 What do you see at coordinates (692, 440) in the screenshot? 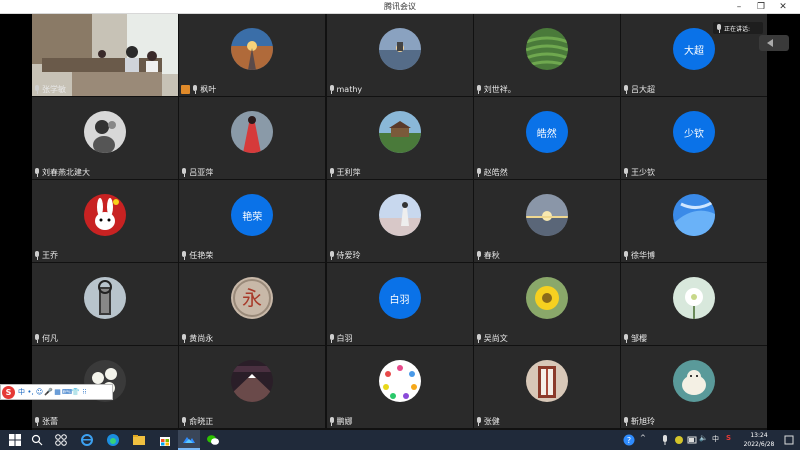
I see `battery-tray-icon` at bounding box center [692, 440].